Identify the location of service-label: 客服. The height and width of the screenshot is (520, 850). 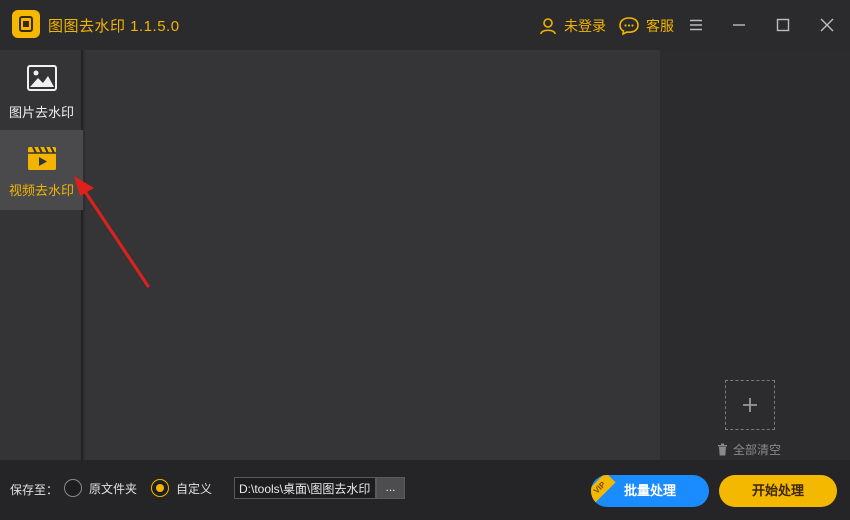
(660, 26).